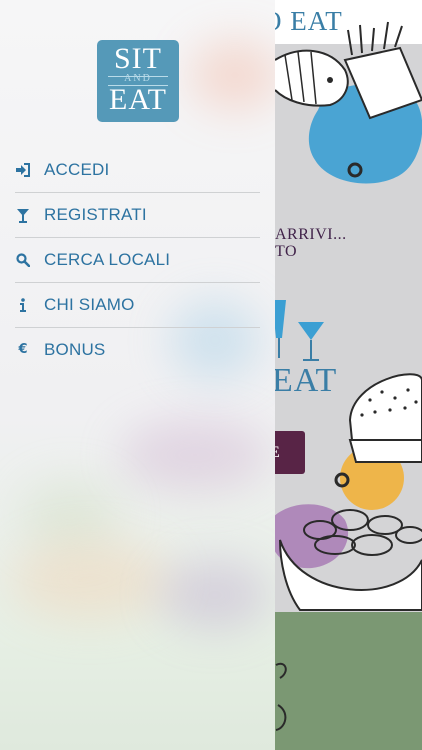 The width and height of the screenshot is (422, 750). Describe the element at coordinates (137, 305) in the screenshot. I see `menu-item-chi-siamo: CHI SIAMO` at that location.